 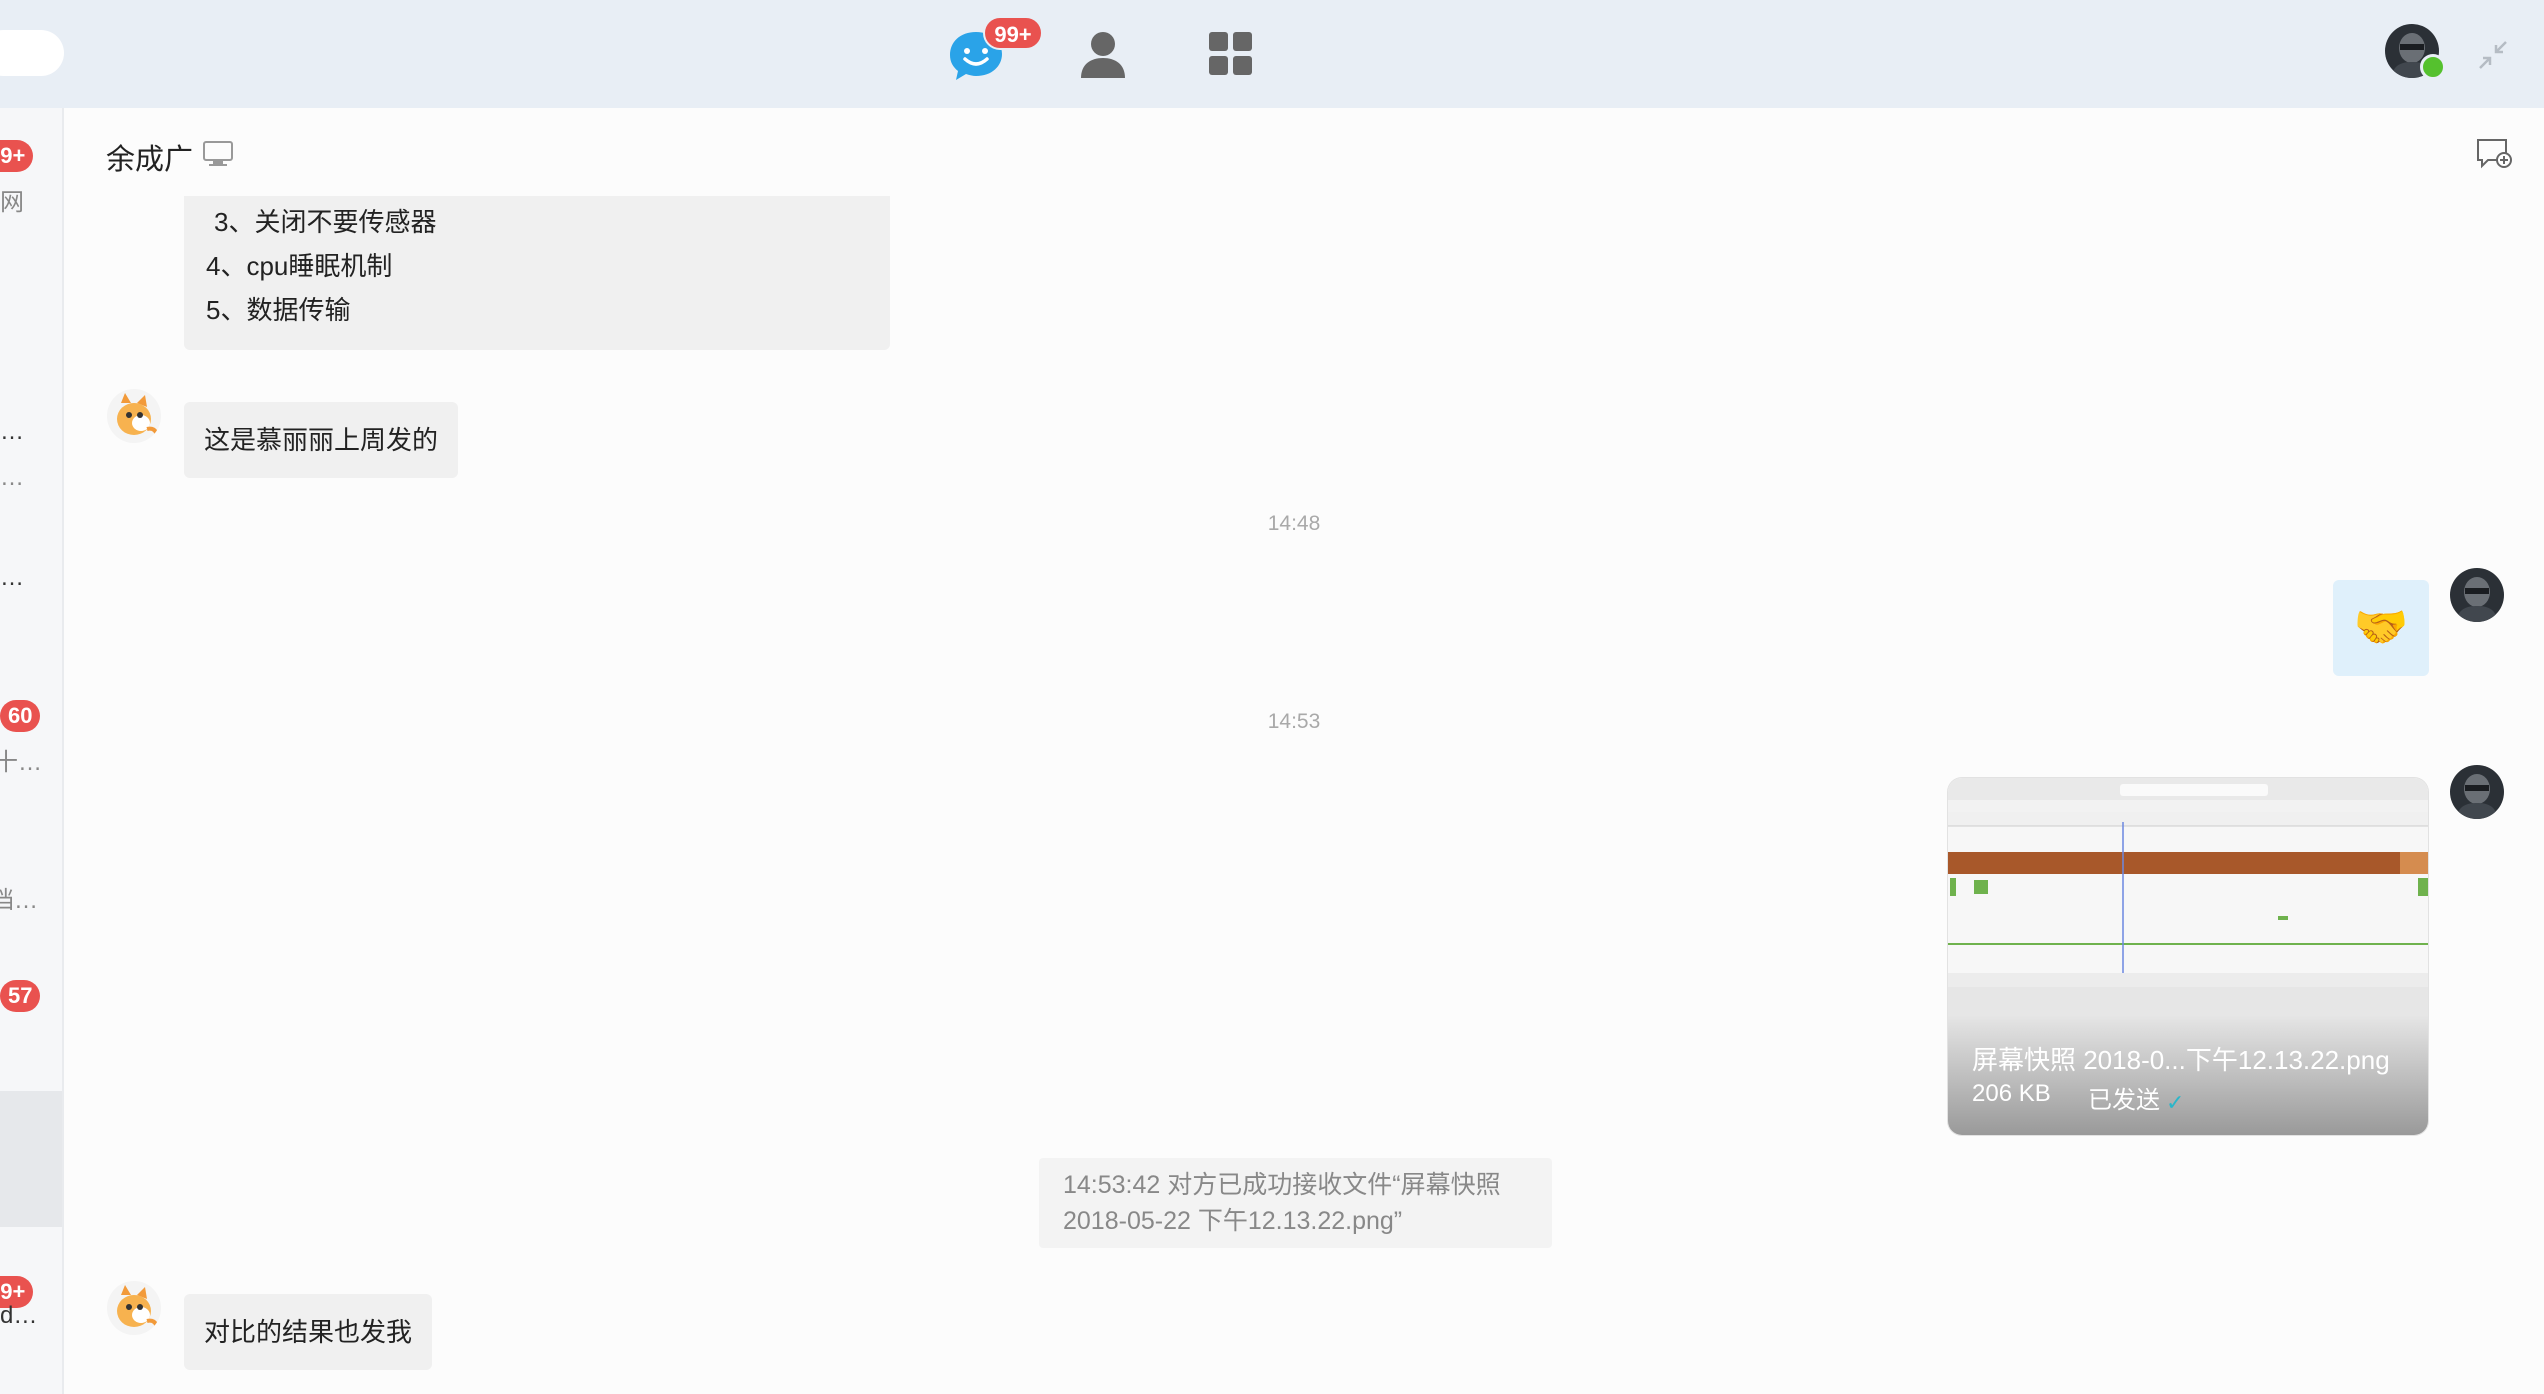 What do you see at coordinates (1231, 54) in the screenshot?
I see `apps-tab-icon` at bounding box center [1231, 54].